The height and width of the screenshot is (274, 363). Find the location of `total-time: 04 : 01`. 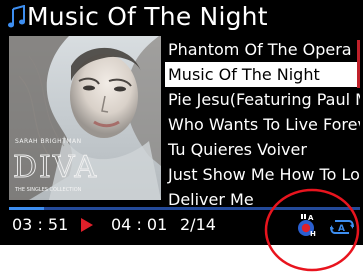

total-time: 04 : 01 is located at coordinates (139, 224).